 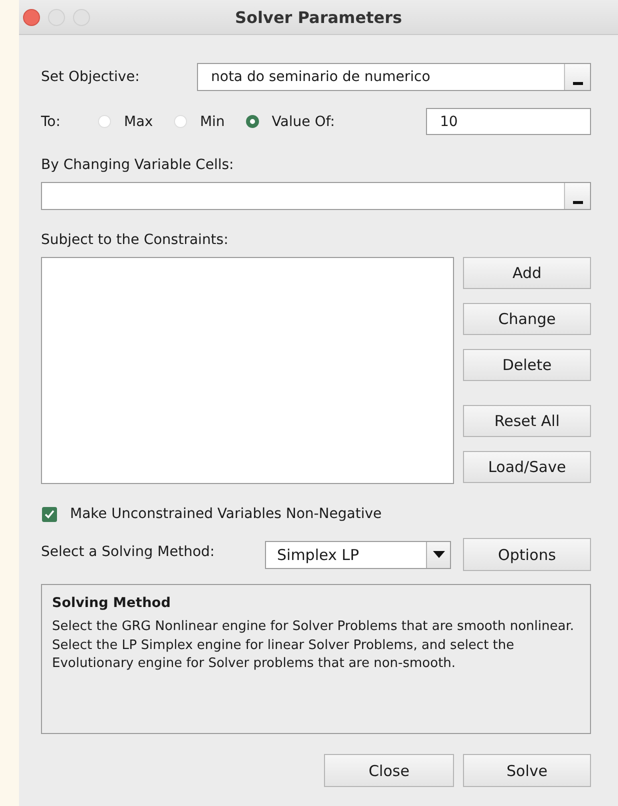 What do you see at coordinates (303, 122) in the screenshot?
I see `radio-label: Value Of:` at bounding box center [303, 122].